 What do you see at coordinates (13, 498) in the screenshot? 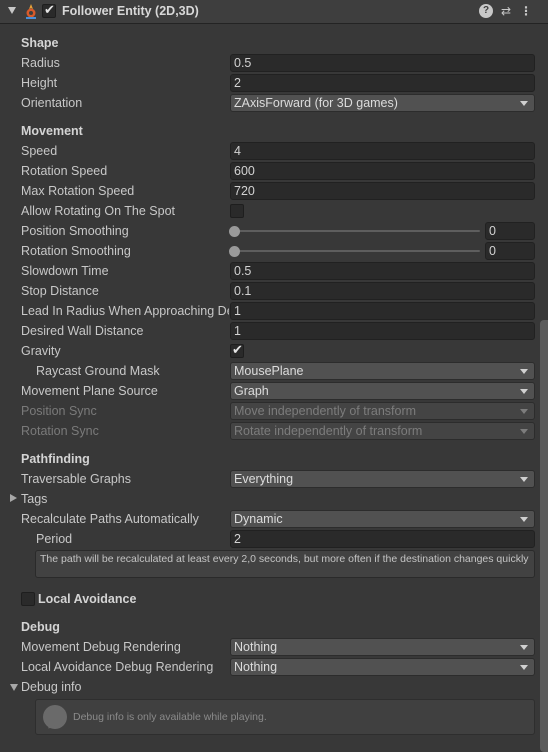
I see `tags-foldout-arrow-icon` at bounding box center [13, 498].